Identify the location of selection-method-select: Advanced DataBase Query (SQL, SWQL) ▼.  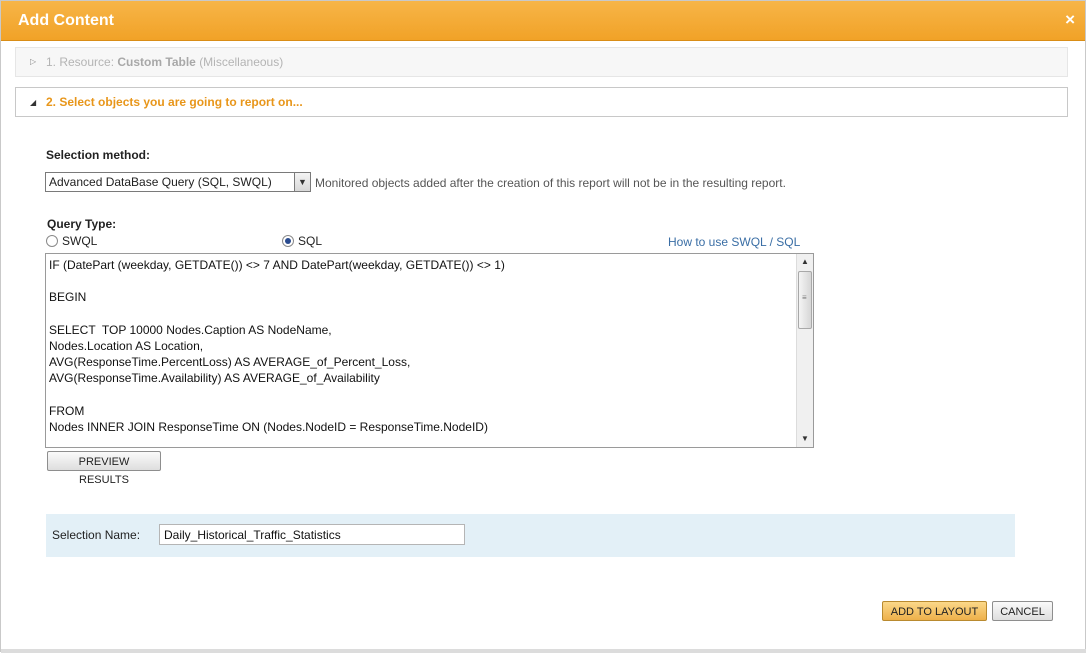
(178, 182).